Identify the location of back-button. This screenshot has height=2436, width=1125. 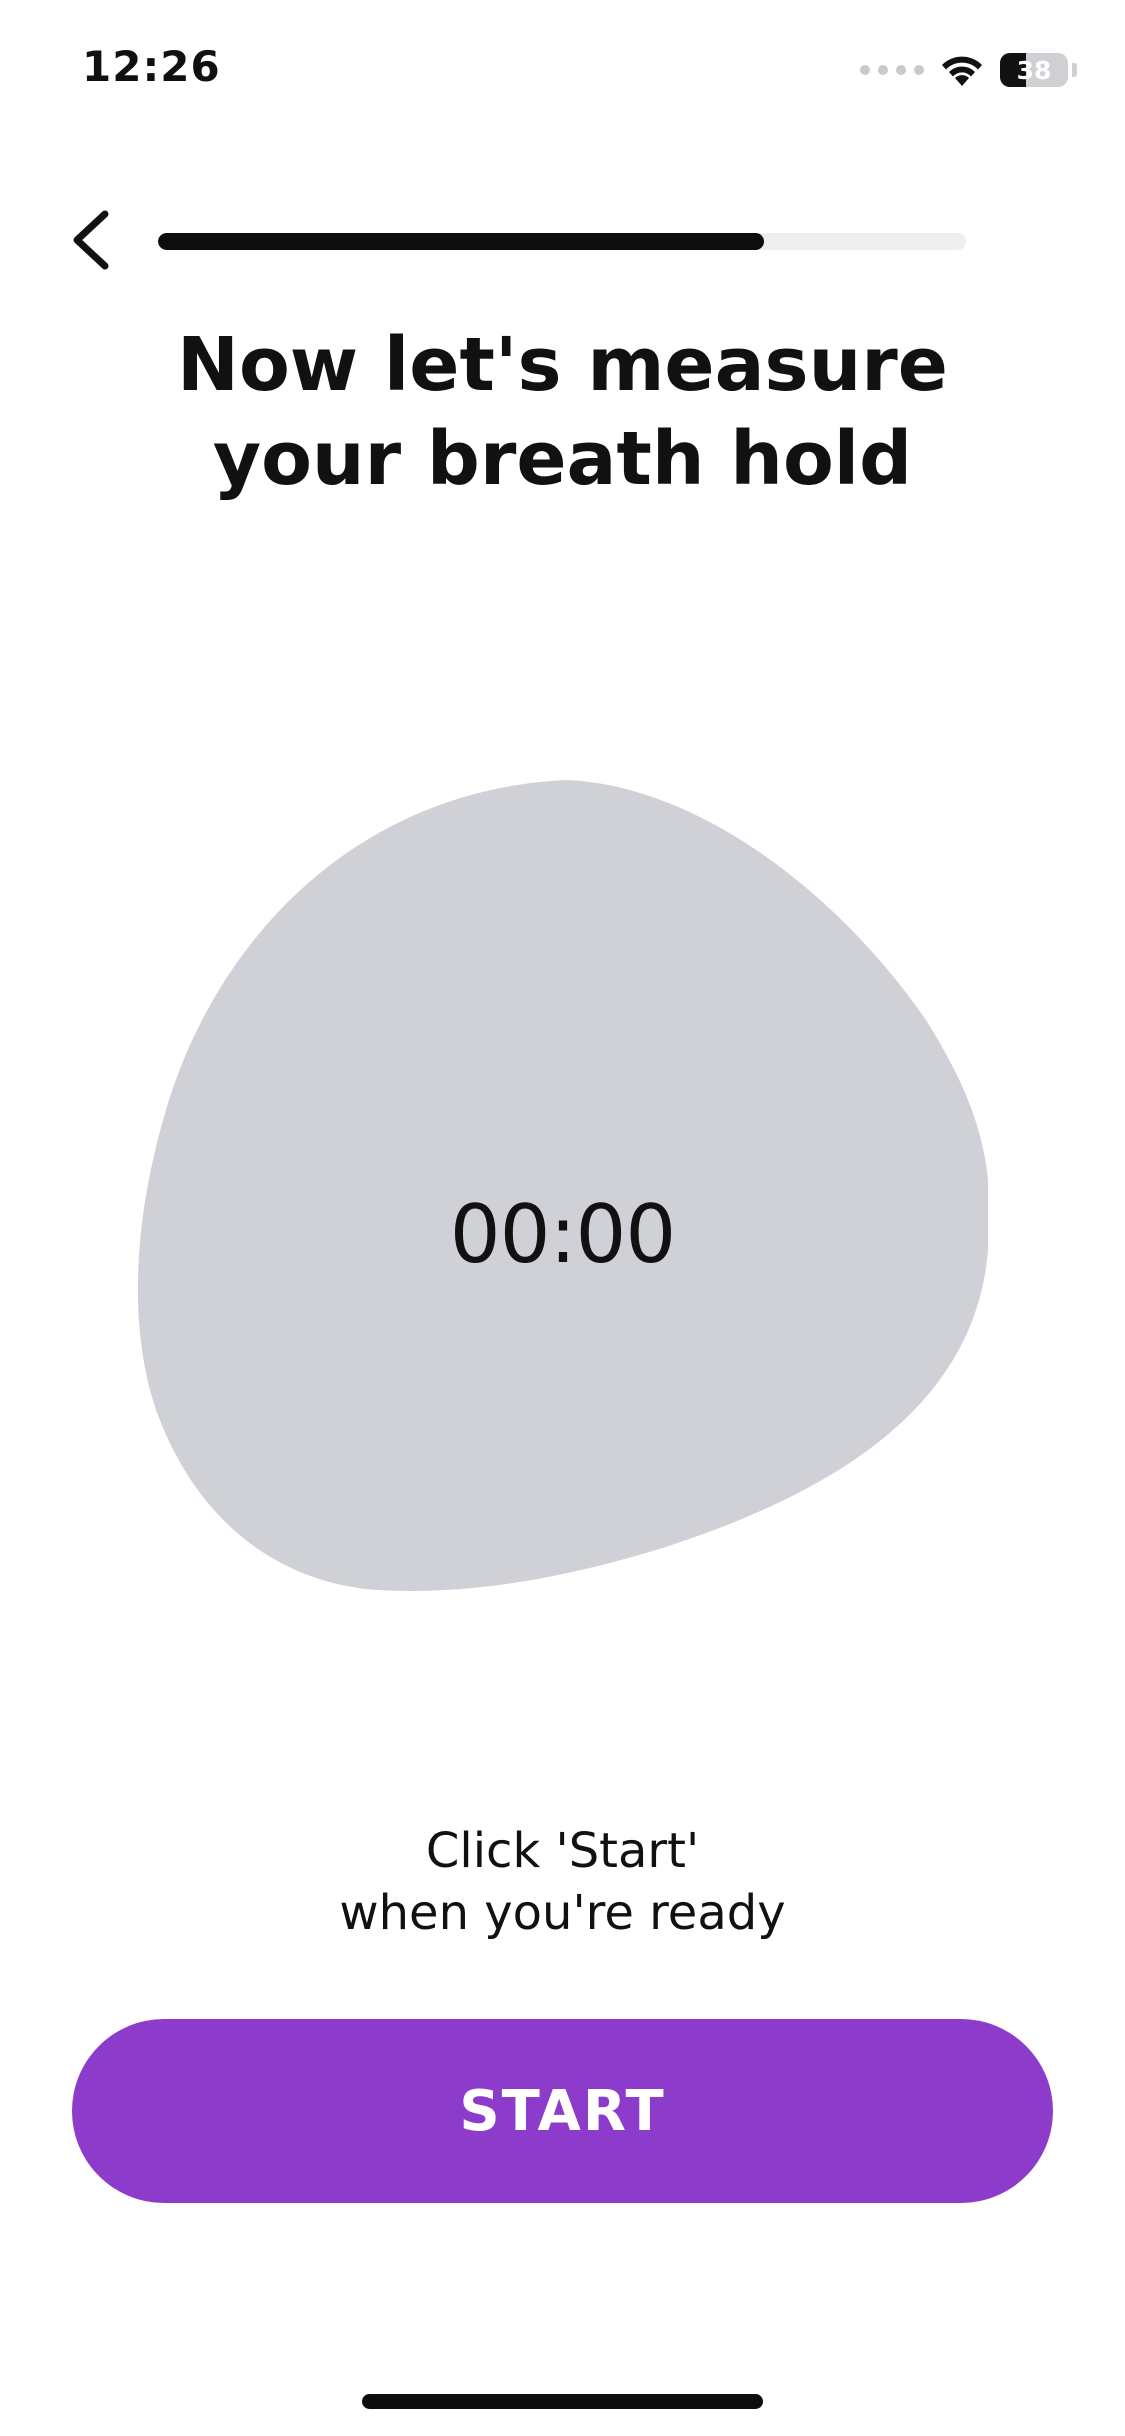
(90, 240).